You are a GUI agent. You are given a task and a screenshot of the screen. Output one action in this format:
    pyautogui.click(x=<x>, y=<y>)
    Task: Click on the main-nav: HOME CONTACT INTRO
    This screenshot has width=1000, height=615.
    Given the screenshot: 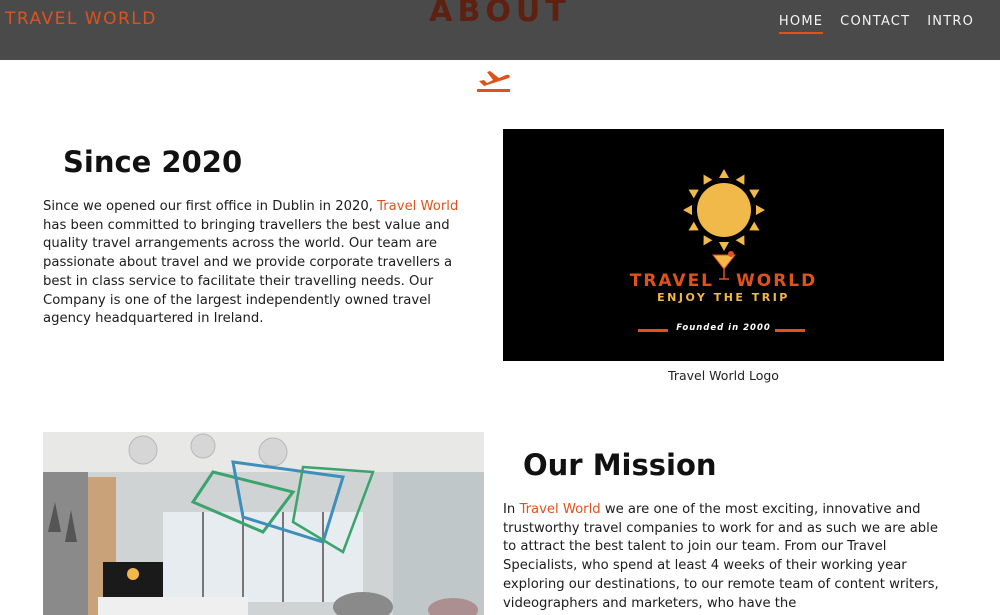 What is the action you would take?
    pyautogui.click(x=876, y=24)
    